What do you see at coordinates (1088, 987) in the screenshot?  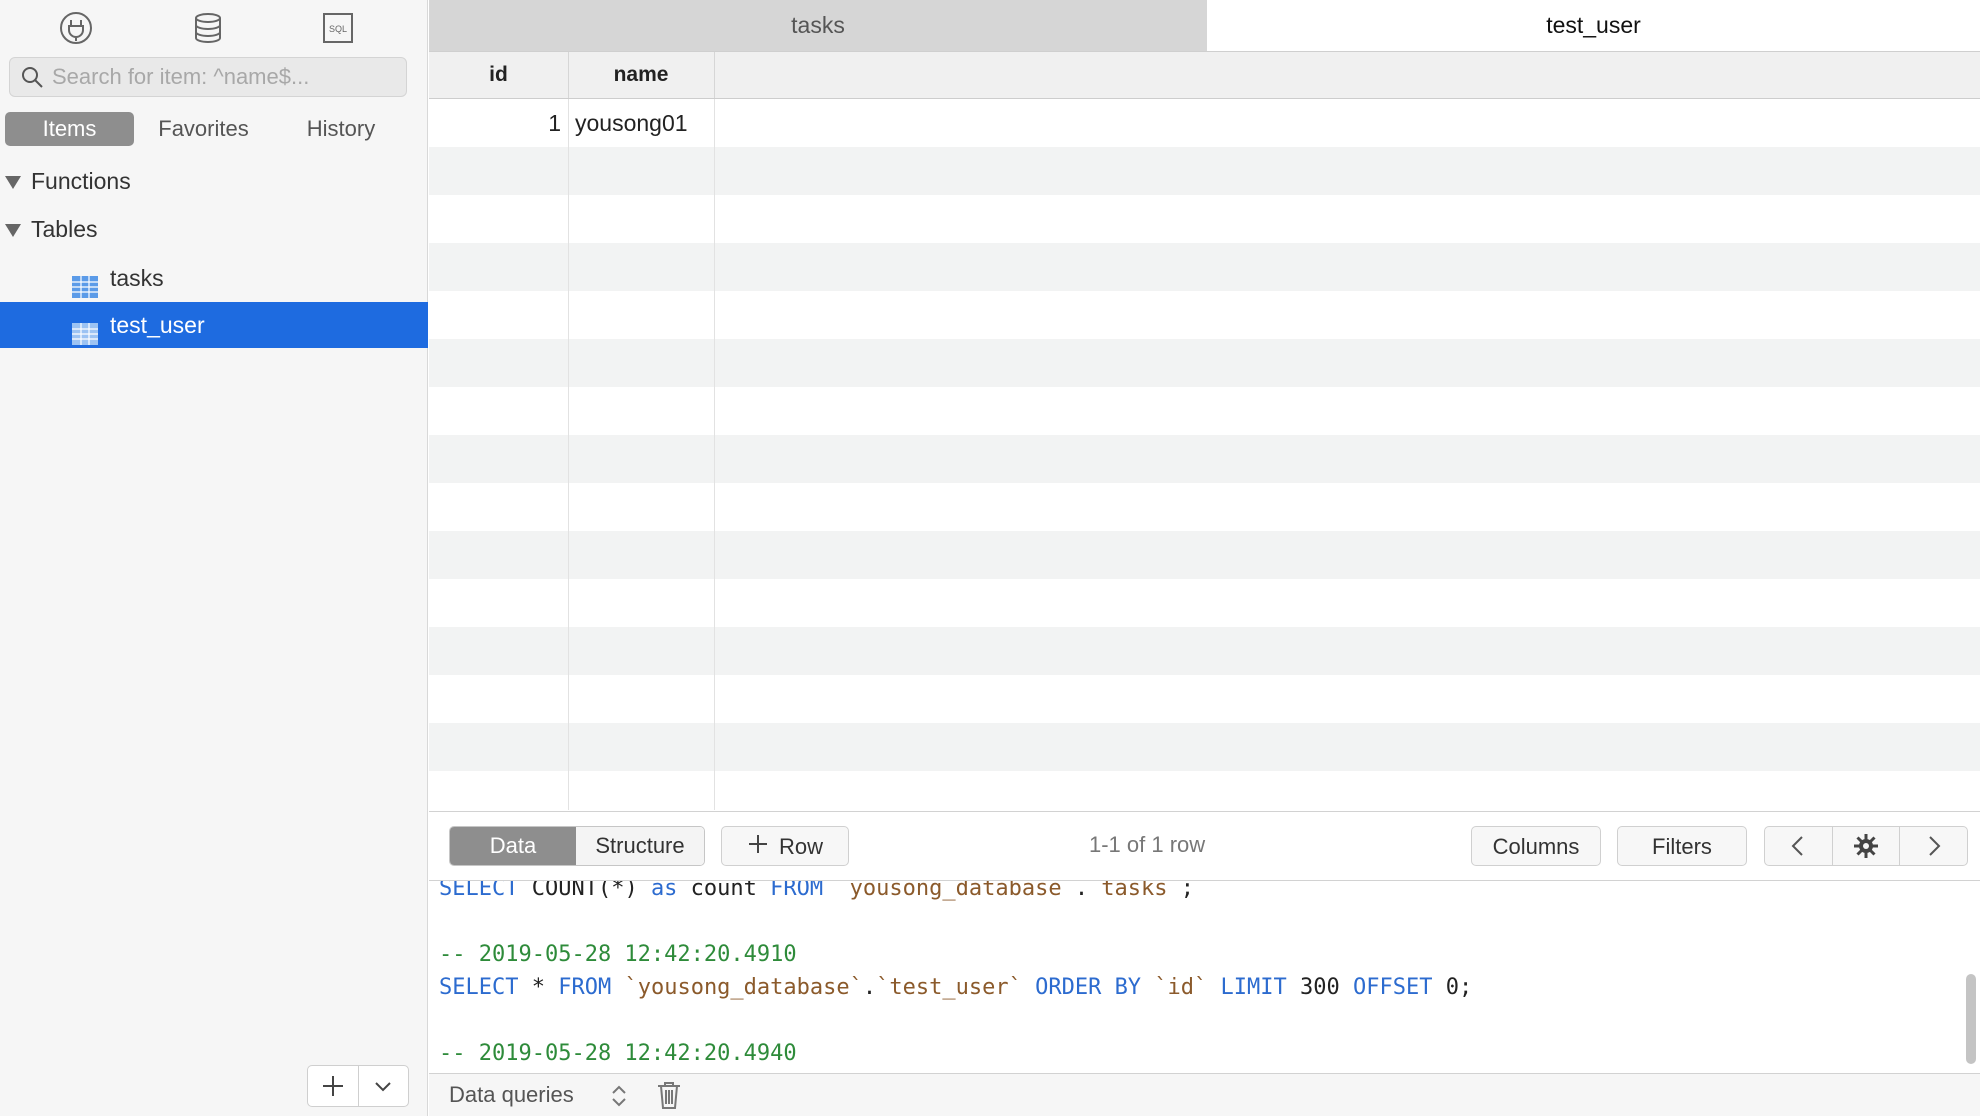 I see `console-token: ORDER BY` at bounding box center [1088, 987].